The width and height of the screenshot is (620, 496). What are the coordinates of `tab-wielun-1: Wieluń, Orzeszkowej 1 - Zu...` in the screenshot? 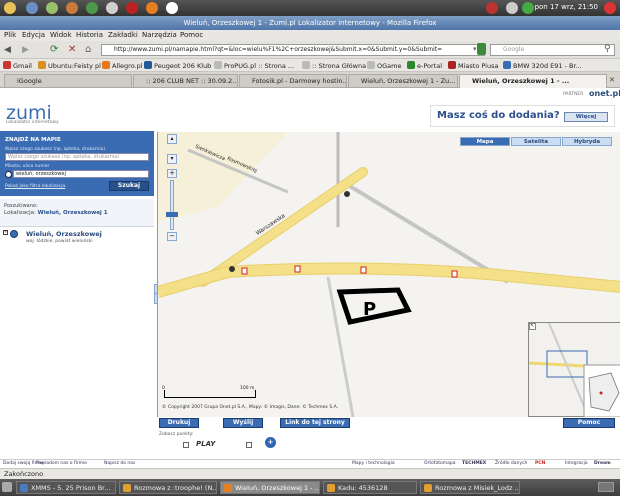 It's located at (403, 80).